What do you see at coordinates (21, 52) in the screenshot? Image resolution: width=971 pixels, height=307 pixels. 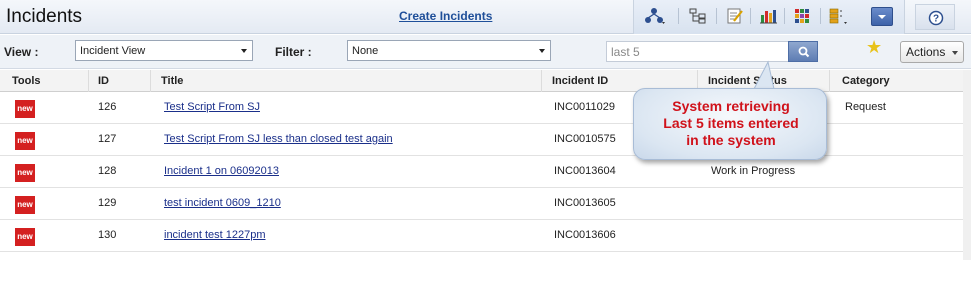 I see `view-label: View :` at bounding box center [21, 52].